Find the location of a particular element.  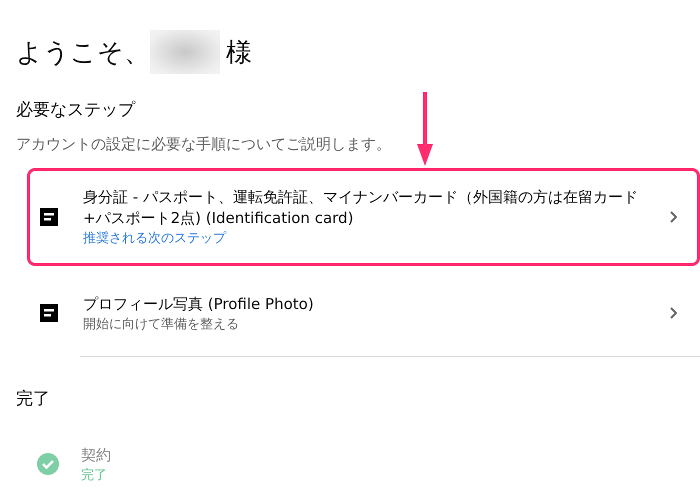

step-subtitle: 推奨される次のステップ is located at coordinates (155, 238).